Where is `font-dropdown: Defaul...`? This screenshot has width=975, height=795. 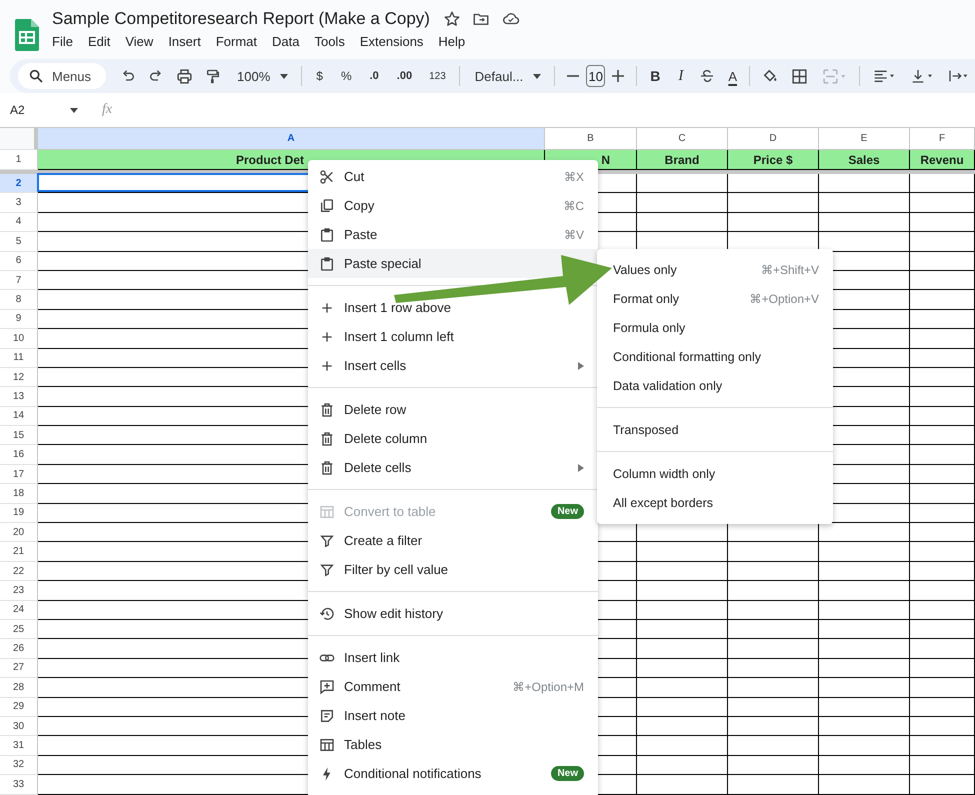
font-dropdown: Defaul... is located at coordinates (507, 76).